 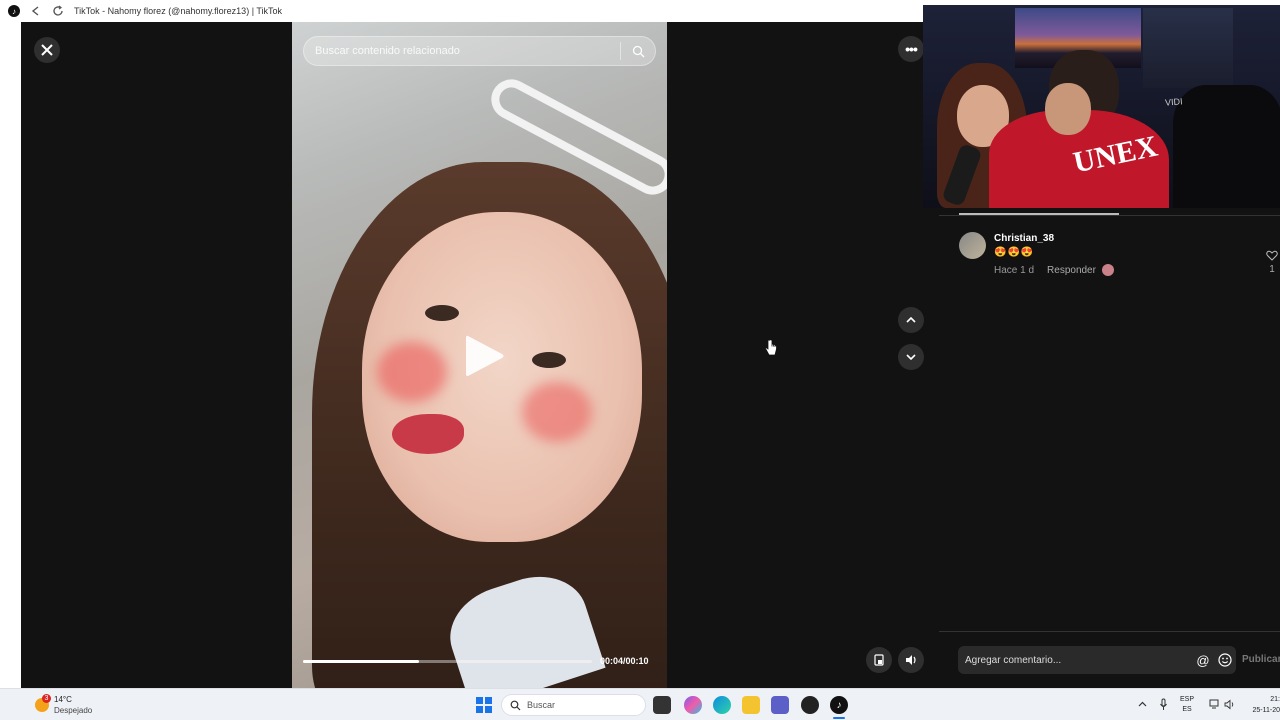 I want to click on comment-like-count: 1, so click(x=1272, y=269).